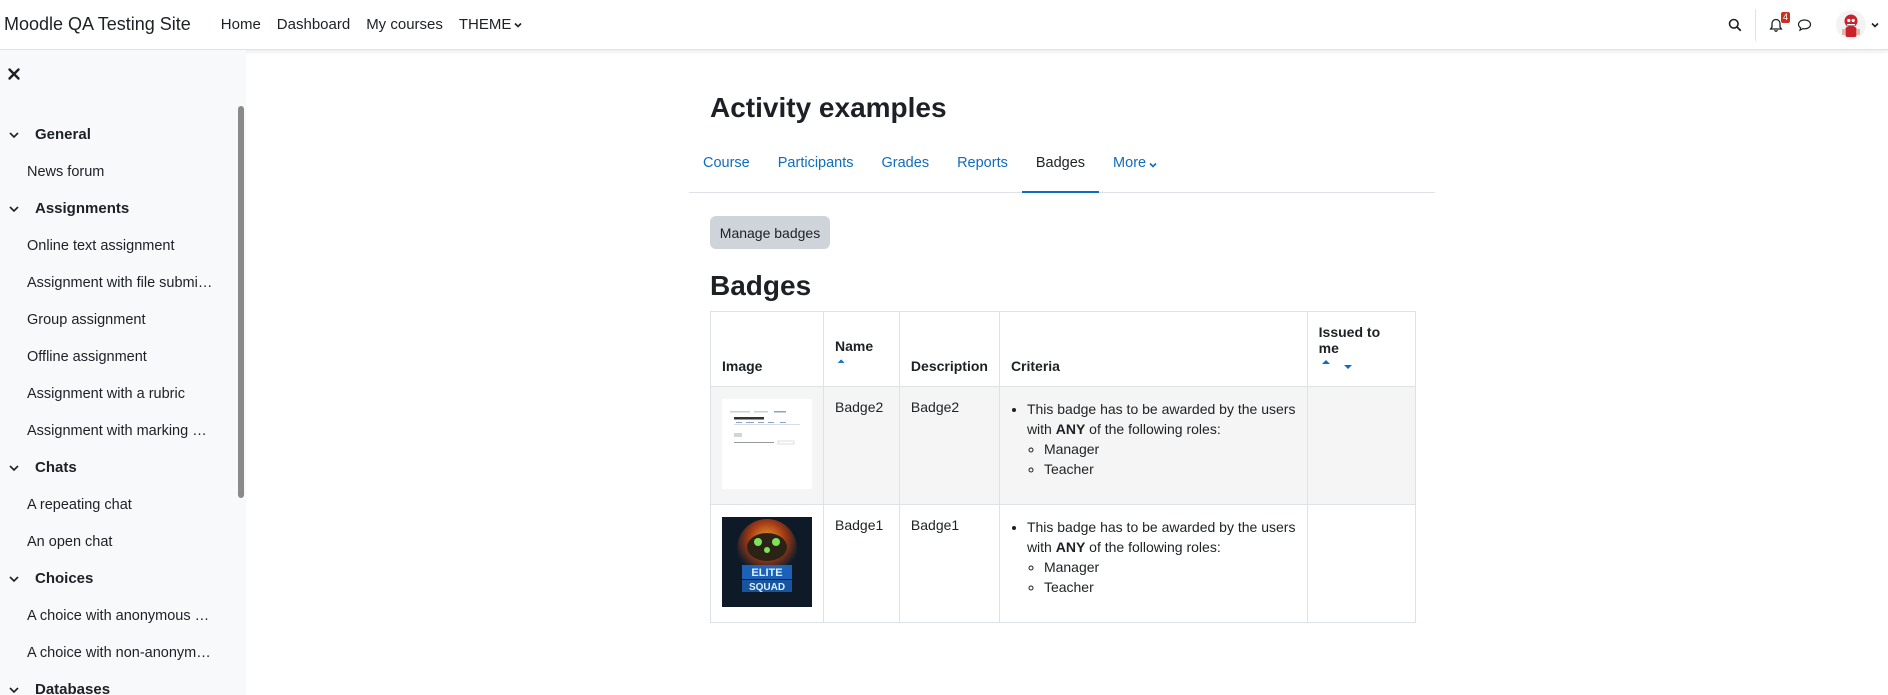 This screenshot has height=695, width=1888. Describe the element at coordinates (1339, 366) in the screenshot. I see `sort-icons` at that location.